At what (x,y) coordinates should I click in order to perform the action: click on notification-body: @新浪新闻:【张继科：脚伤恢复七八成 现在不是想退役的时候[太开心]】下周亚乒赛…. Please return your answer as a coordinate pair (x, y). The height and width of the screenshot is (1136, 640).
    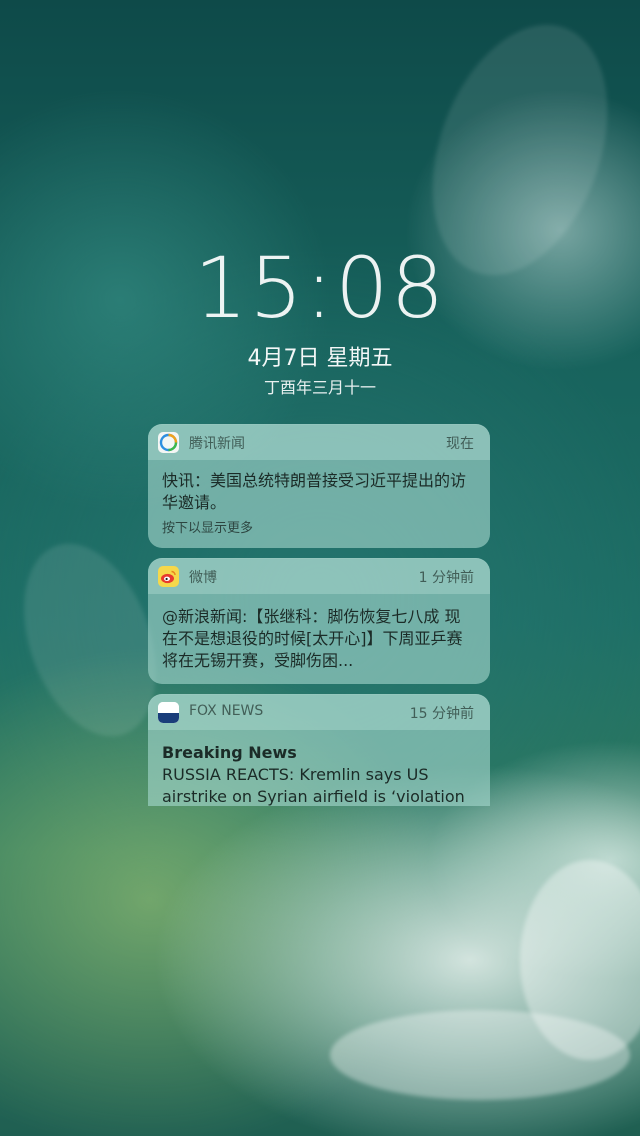
    Looking at the image, I should click on (319, 638).